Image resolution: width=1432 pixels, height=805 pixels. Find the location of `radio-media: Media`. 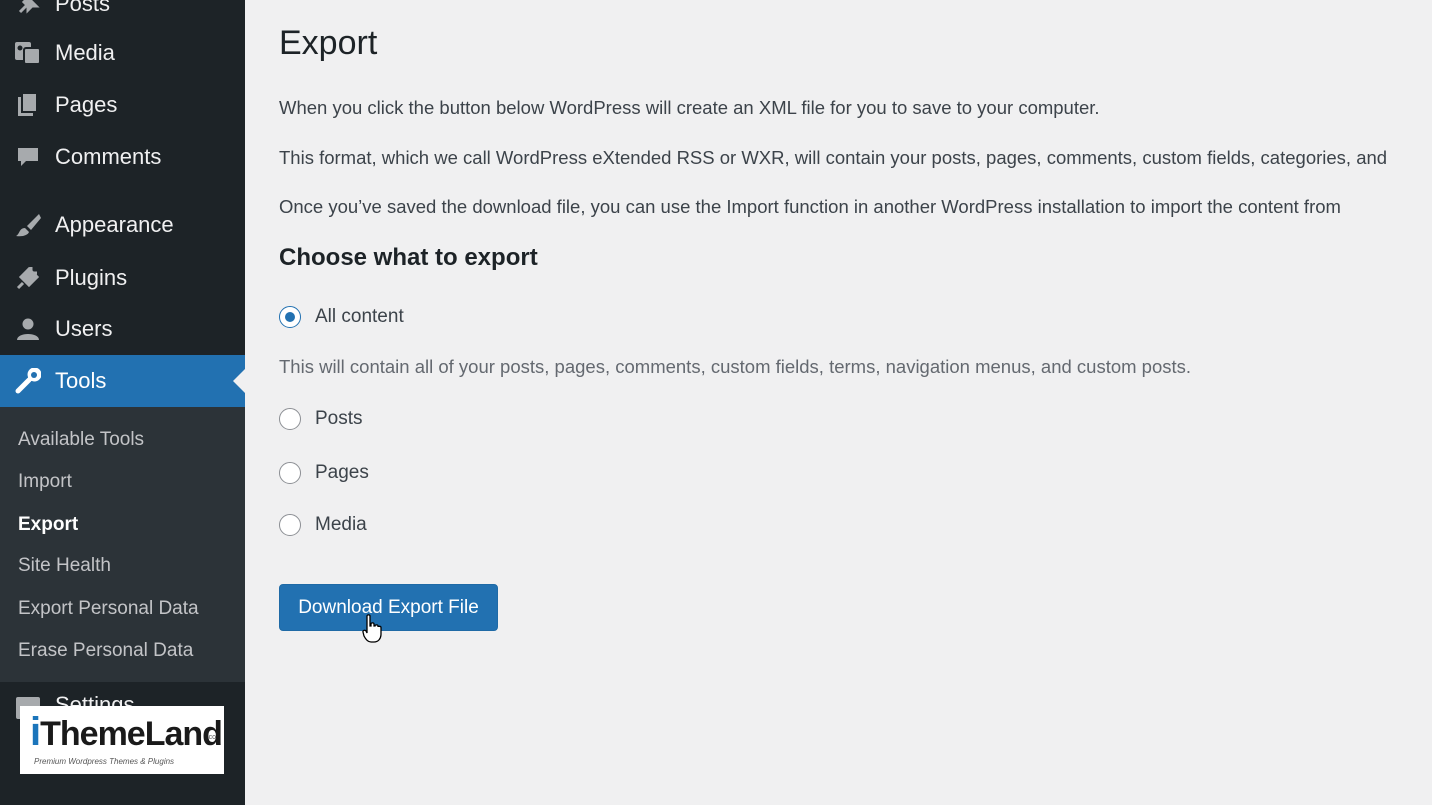

radio-media: Media is located at coordinates (323, 525).